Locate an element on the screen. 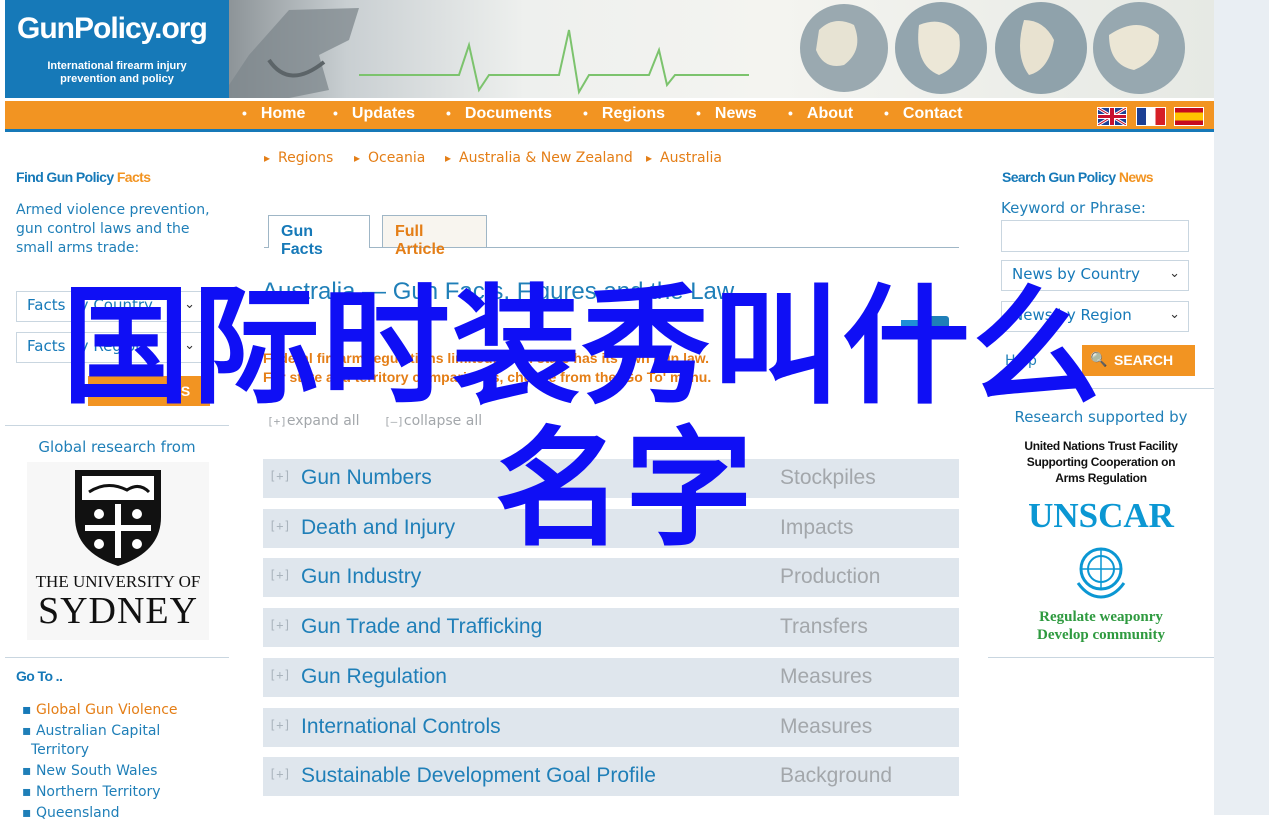 The height and width of the screenshot is (823, 1269). section-label: Gun Regulation is located at coordinates (374, 676).